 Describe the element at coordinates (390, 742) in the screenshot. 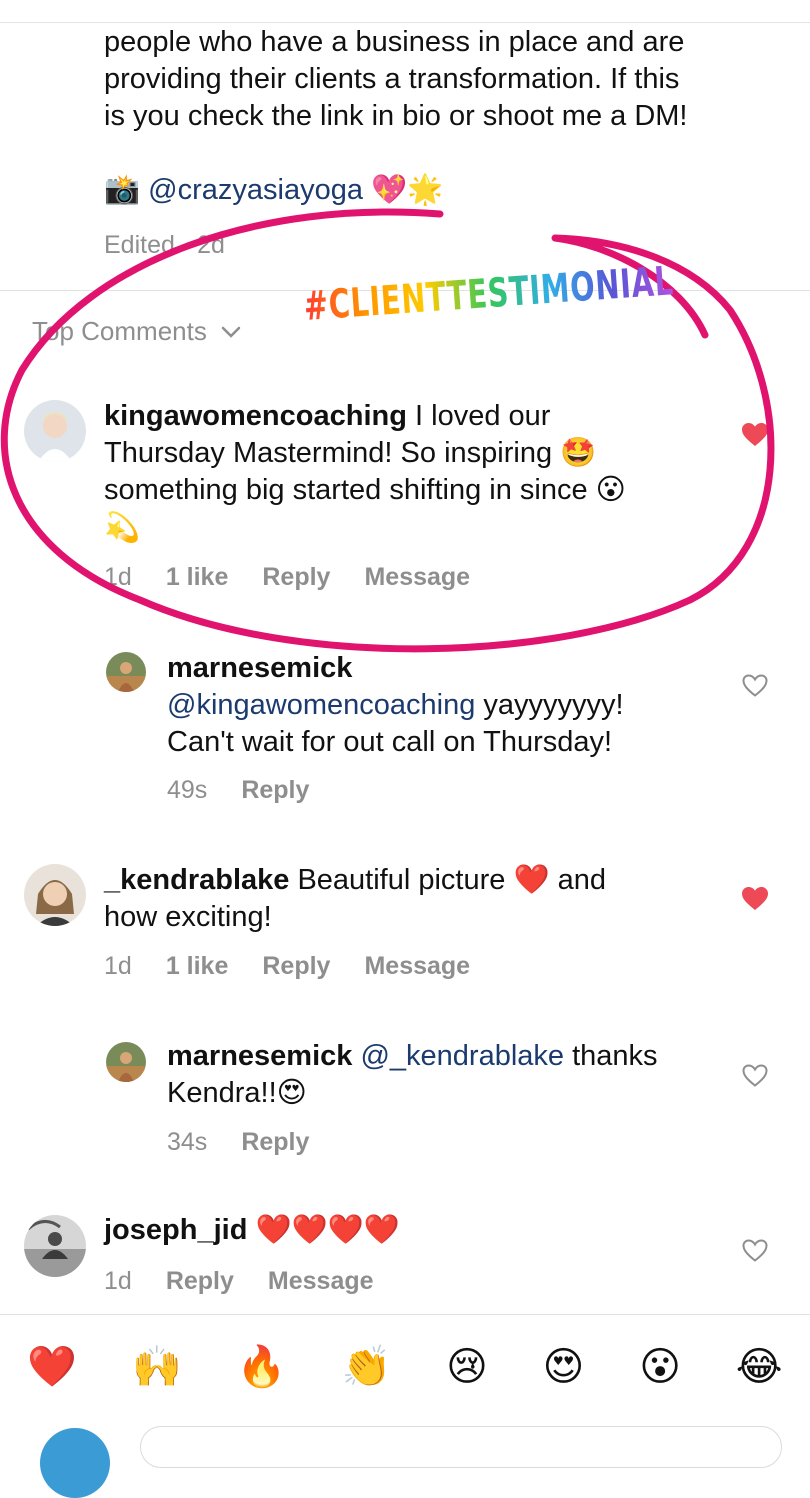

I see `comment-text: Can't wait for out call on Thursday!` at that location.